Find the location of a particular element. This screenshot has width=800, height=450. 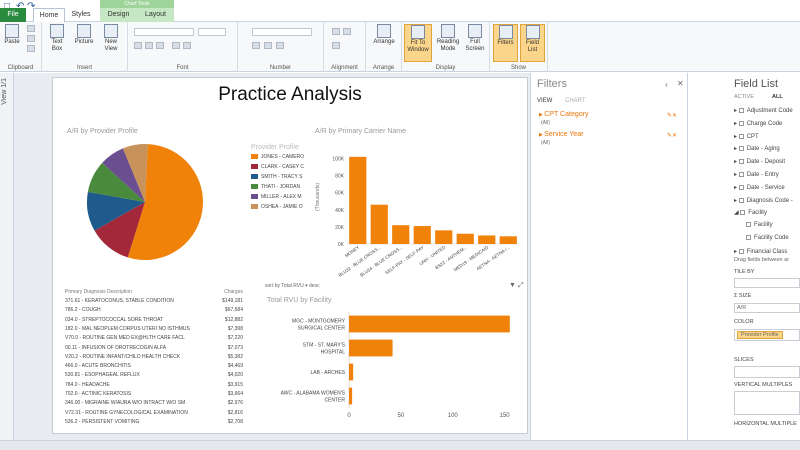

table-row: 536.2 - PERSISTENT VOMITING $2,708 is located at coordinates (155, 423).